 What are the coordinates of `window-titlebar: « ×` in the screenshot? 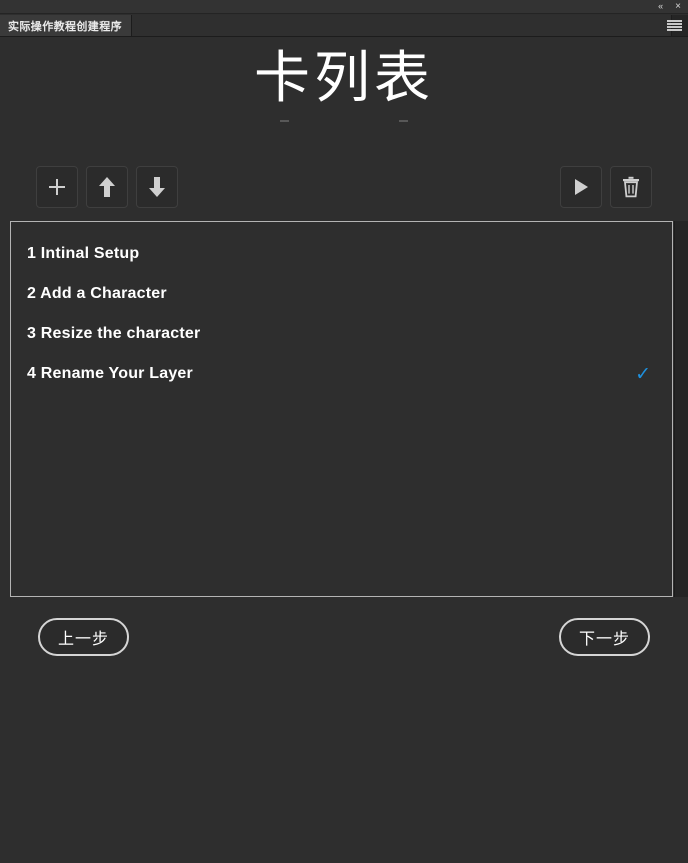 It's located at (344, 7).